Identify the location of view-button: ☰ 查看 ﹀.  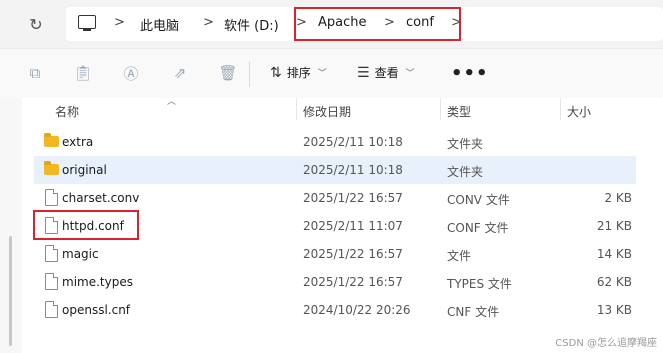
(386, 72).